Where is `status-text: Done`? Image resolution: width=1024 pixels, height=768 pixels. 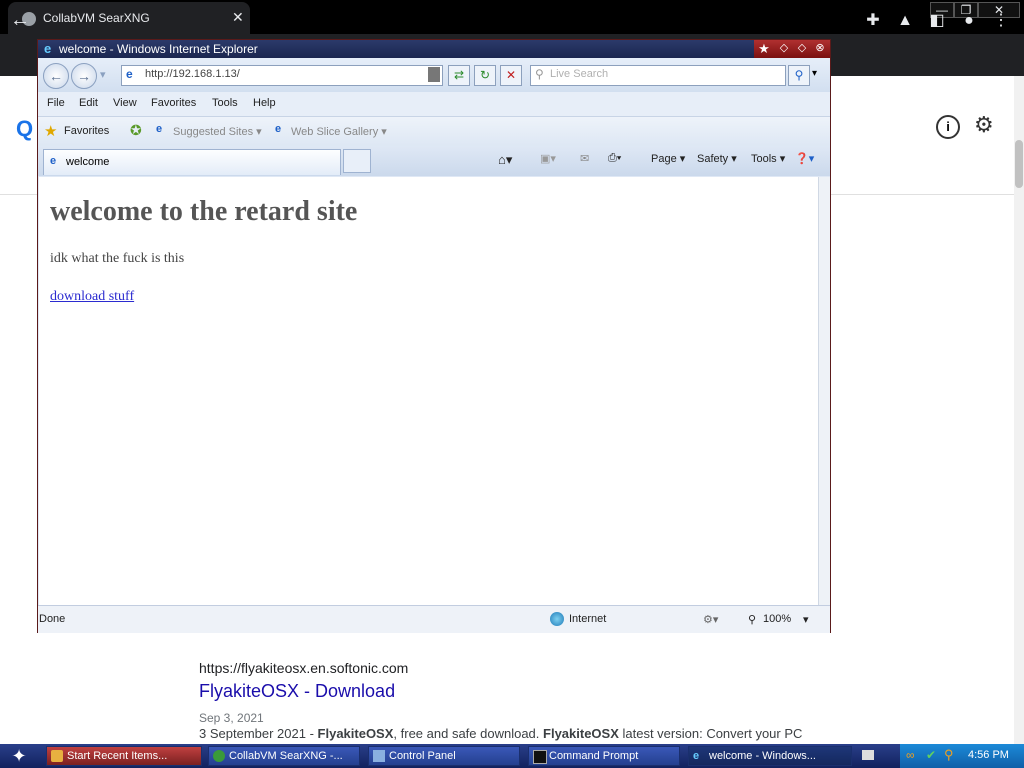 status-text: Done is located at coordinates (52, 619).